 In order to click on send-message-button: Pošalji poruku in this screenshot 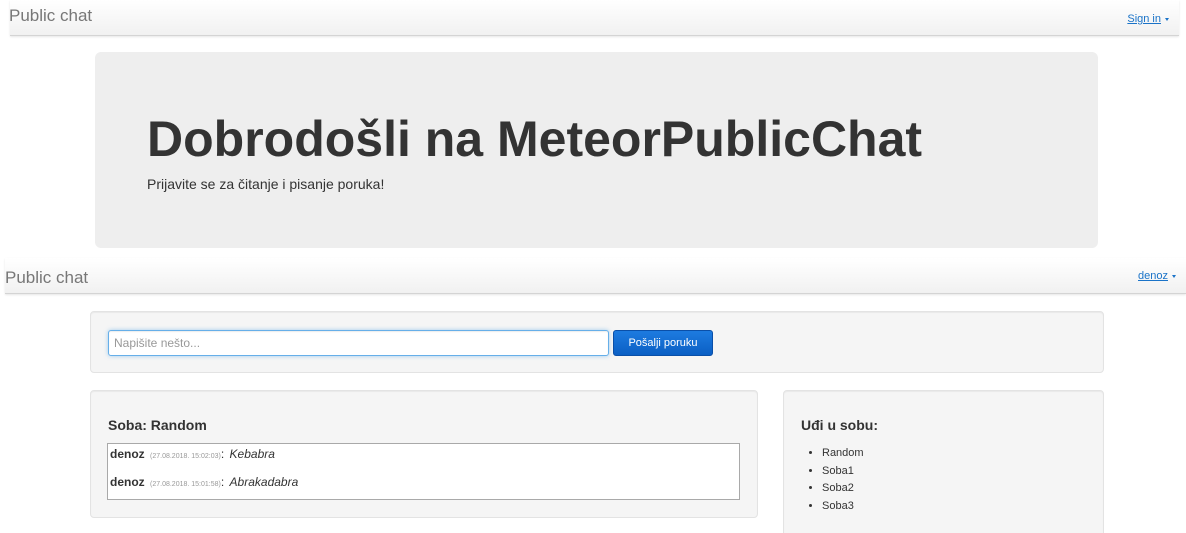, I will do `click(663, 343)`.